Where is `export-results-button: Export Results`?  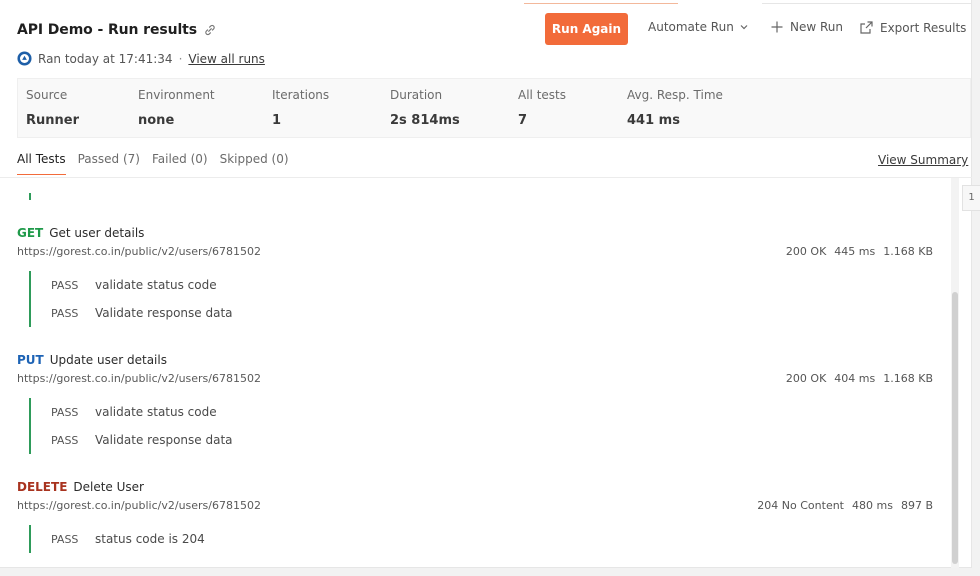
export-results-button: Export Results is located at coordinates (912, 27).